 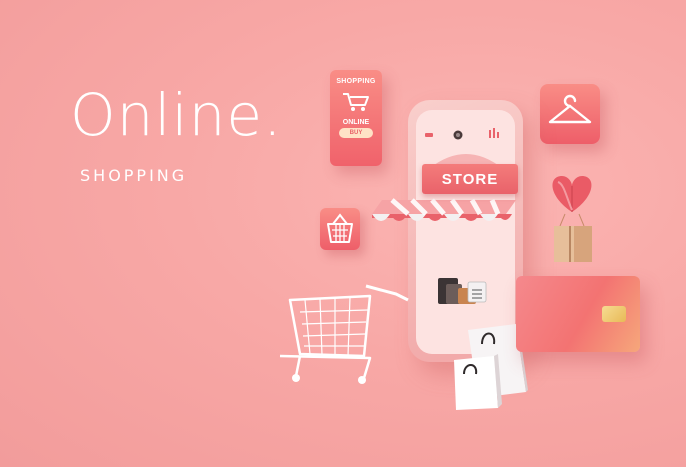 I want to click on awning-icon, so click(x=444, y=209).